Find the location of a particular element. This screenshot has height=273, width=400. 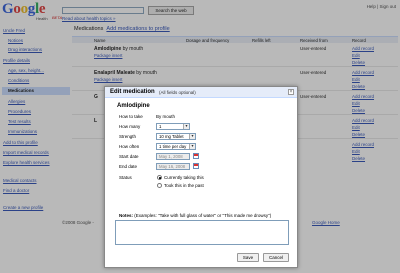

how-many-value: 1 is located at coordinates (160, 126).